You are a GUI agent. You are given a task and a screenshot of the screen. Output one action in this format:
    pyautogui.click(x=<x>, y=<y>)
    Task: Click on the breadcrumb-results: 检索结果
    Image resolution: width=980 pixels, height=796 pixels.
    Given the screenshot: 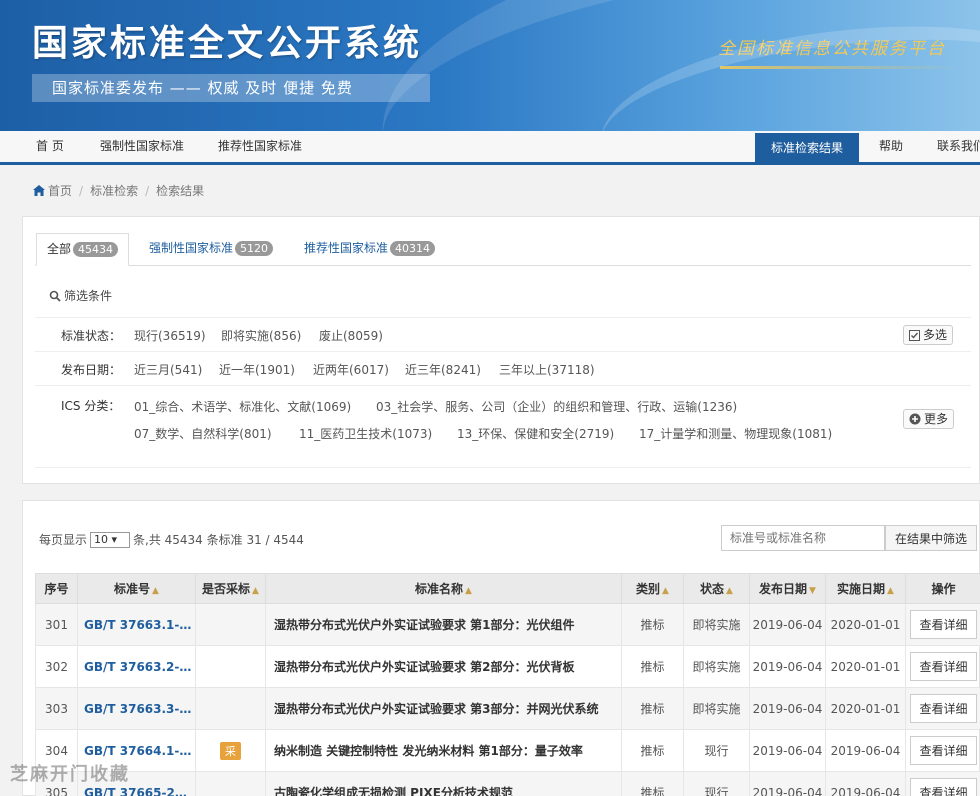 What is the action you would take?
    pyautogui.click(x=180, y=191)
    